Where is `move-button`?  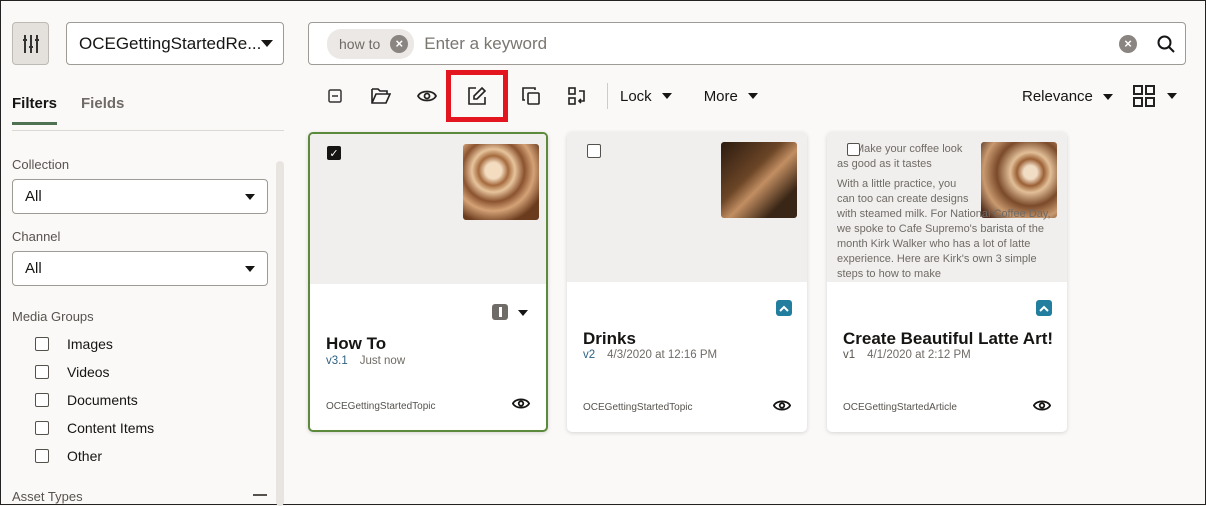
move-button is located at coordinates (577, 96).